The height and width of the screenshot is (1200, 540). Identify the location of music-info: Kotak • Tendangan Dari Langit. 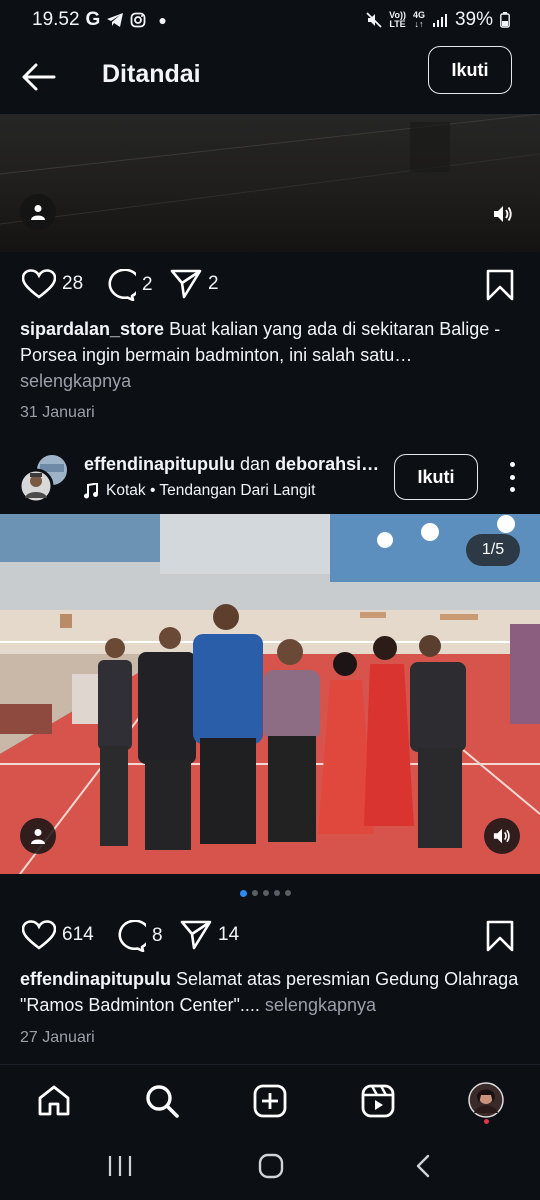
(199, 491).